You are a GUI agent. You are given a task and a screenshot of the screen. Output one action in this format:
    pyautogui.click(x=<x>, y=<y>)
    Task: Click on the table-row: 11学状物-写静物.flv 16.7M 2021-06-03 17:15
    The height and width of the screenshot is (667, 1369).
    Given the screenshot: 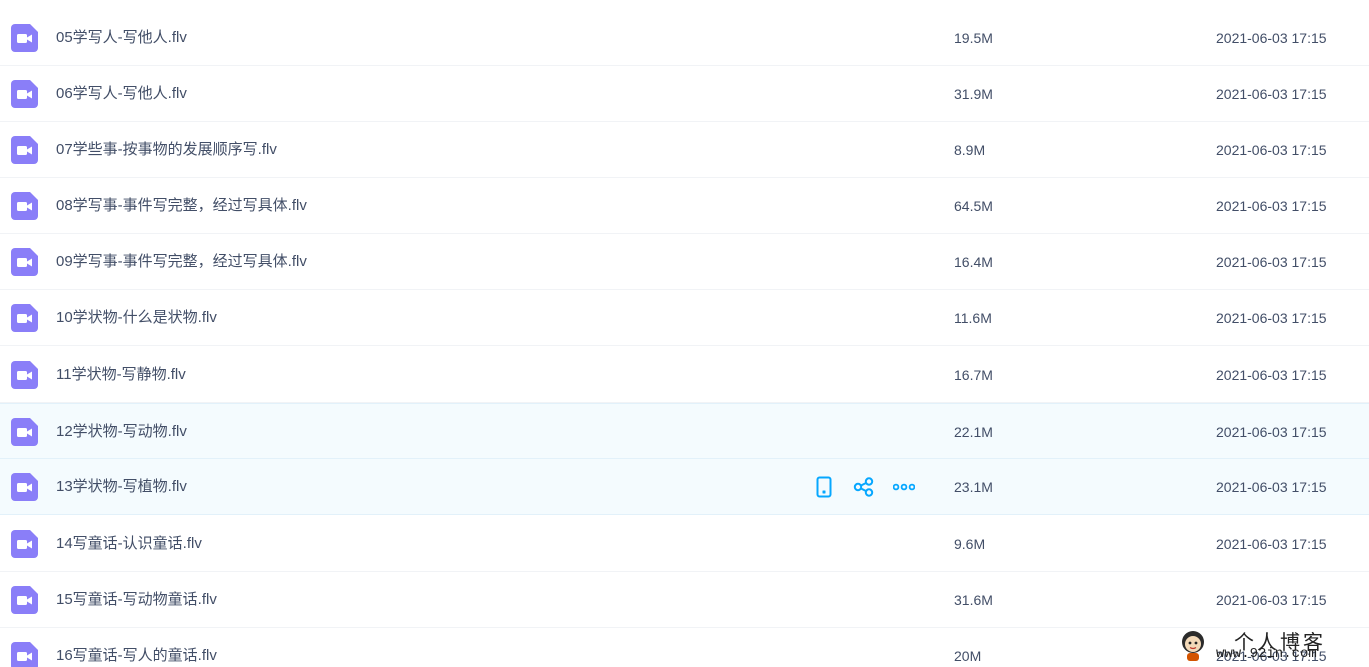 What is the action you would take?
    pyautogui.click(x=684, y=375)
    